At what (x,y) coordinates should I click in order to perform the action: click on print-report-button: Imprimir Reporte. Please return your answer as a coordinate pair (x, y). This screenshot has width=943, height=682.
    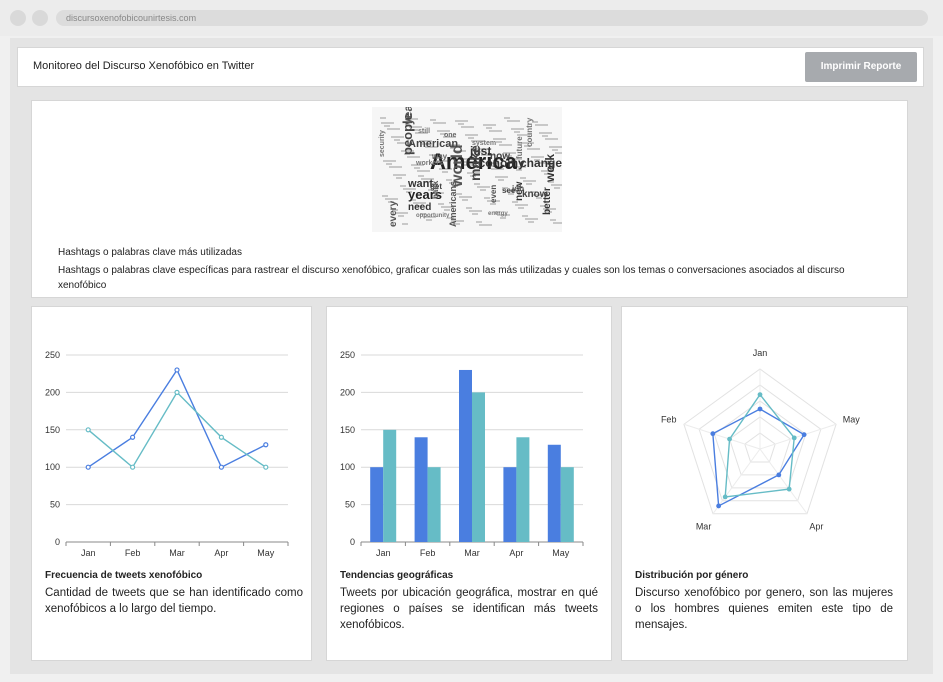
    Looking at the image, I should click on (861, 67).